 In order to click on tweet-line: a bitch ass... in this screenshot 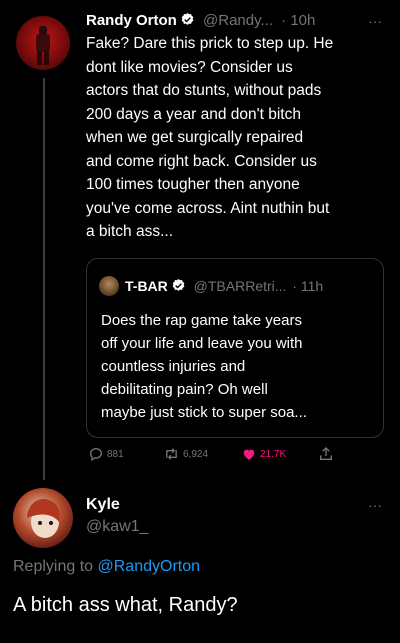, I will do `click(130, 231)`.